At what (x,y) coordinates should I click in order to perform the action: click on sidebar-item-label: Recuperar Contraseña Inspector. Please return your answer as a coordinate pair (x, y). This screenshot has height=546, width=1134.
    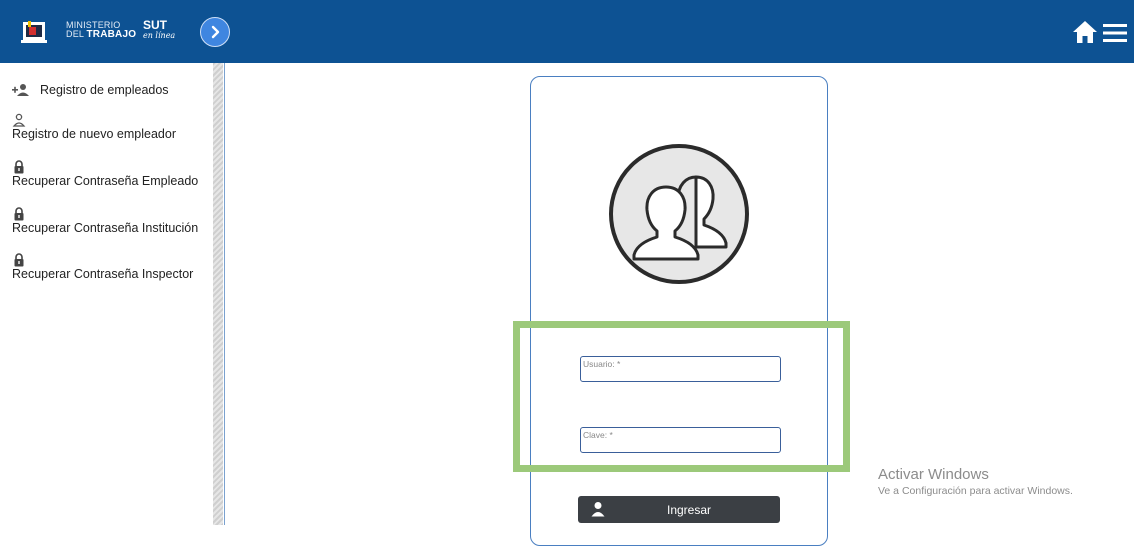
    Looking at the image, I should click on (103, 274).